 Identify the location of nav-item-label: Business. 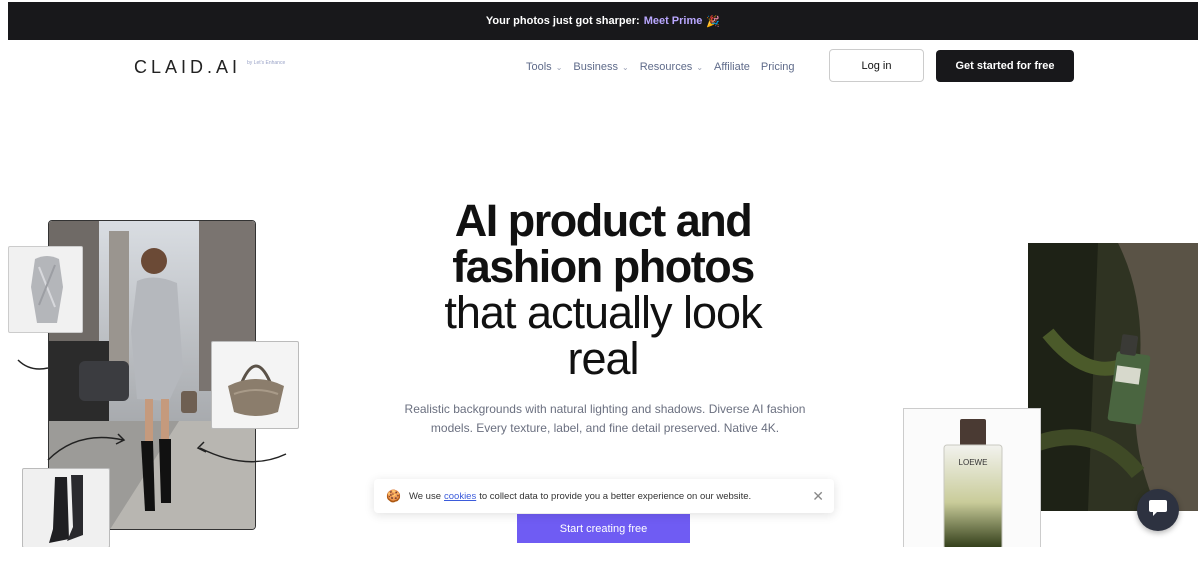
(596, 67).